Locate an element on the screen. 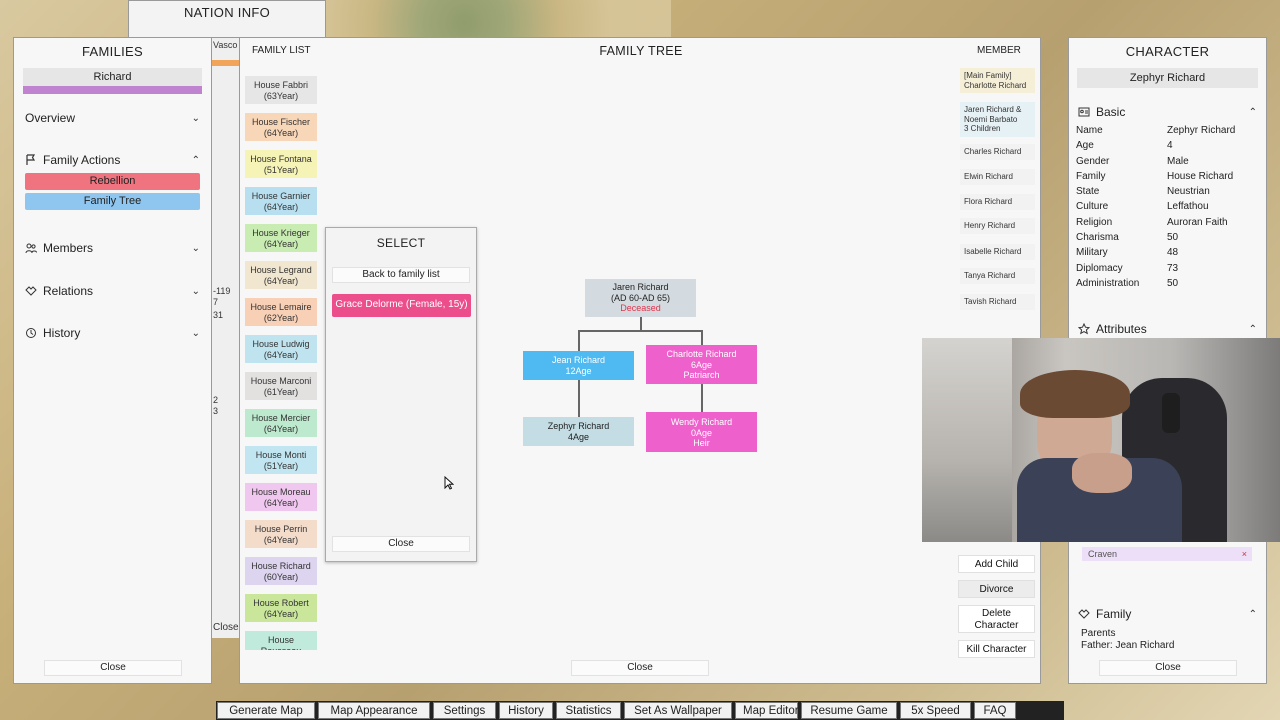  toolbar-button-resume-game: Resume Game is located at coordinates (849, 710).